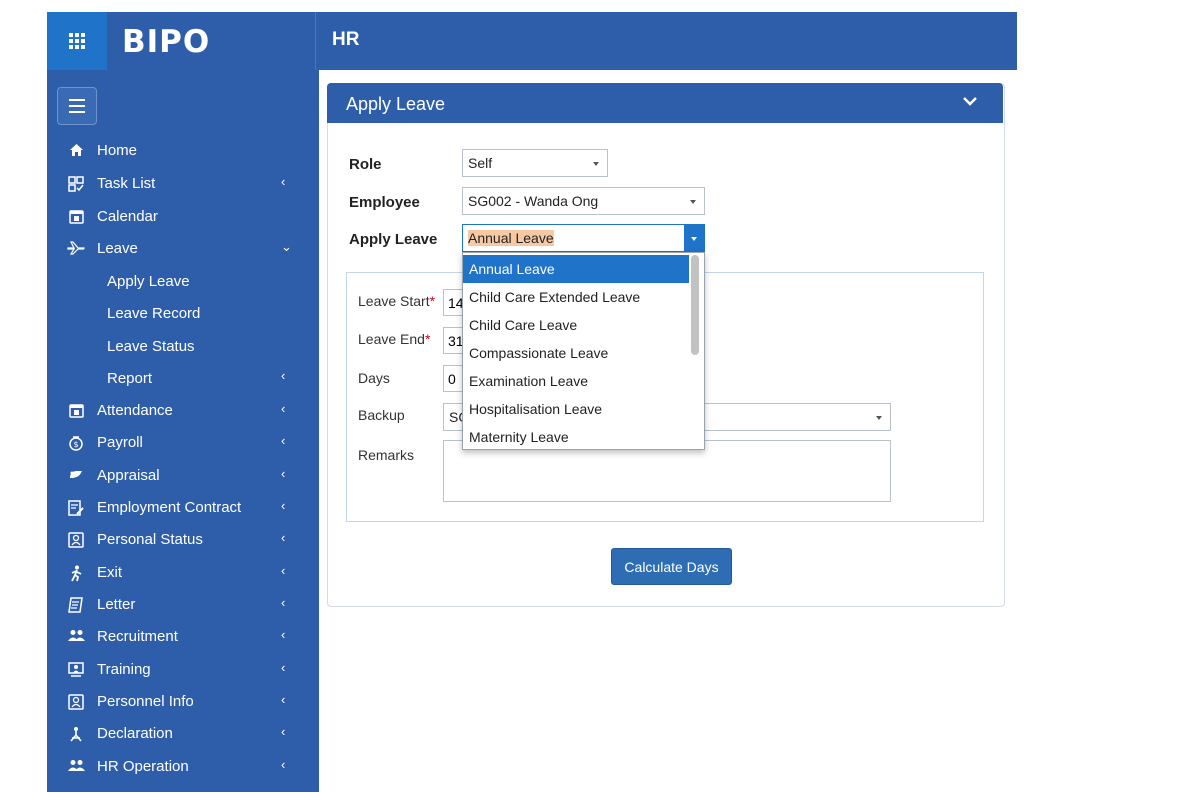  Describe the element at coordinates (386, 455) in the screenshot. I see `remarks-label: Remarks` at that location.